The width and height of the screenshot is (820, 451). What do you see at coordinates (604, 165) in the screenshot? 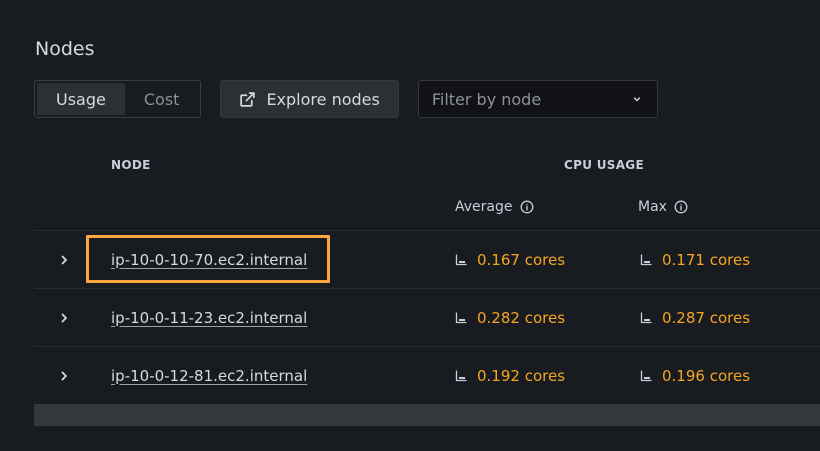
I see `col-header-cpu-usage: CPU USAGE` at bounding box center [604, 165].